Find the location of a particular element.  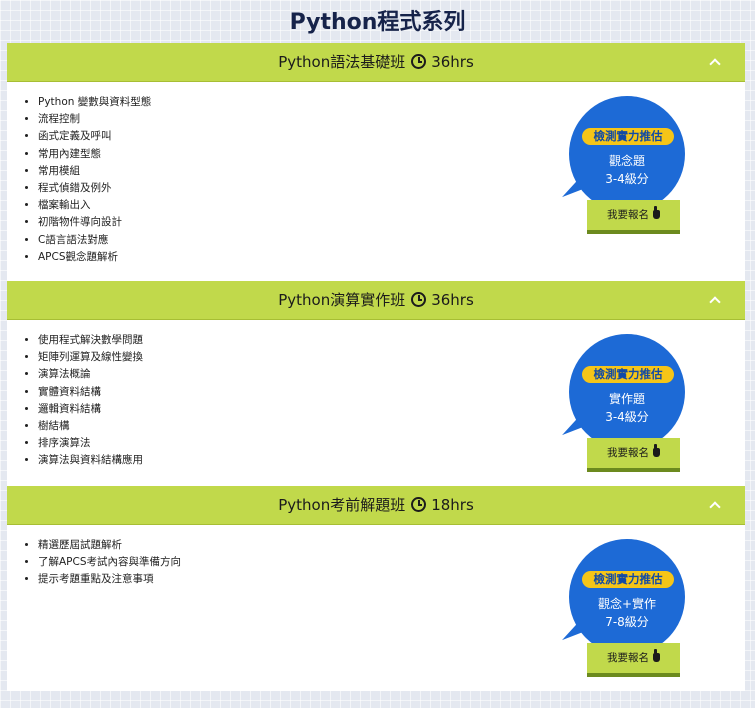

section-header: Python語法基礎班 36hrs is located at coordinates (376, 62).